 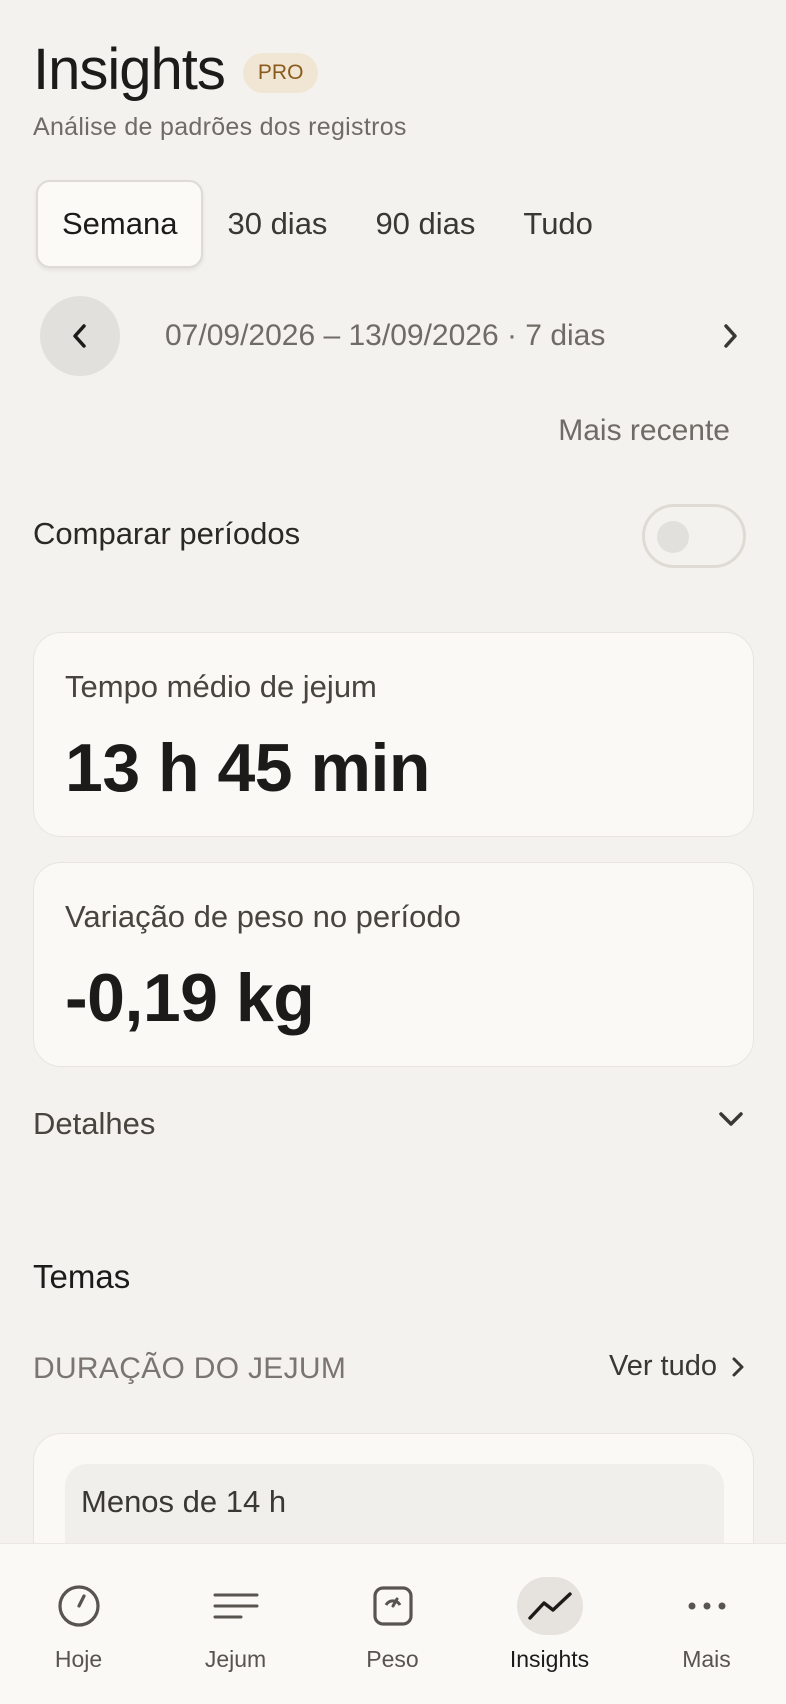 I want to click on date-range-label: 07/09/2026 – 13/09/2026 · 7 dias, so click(x=385, y=335).